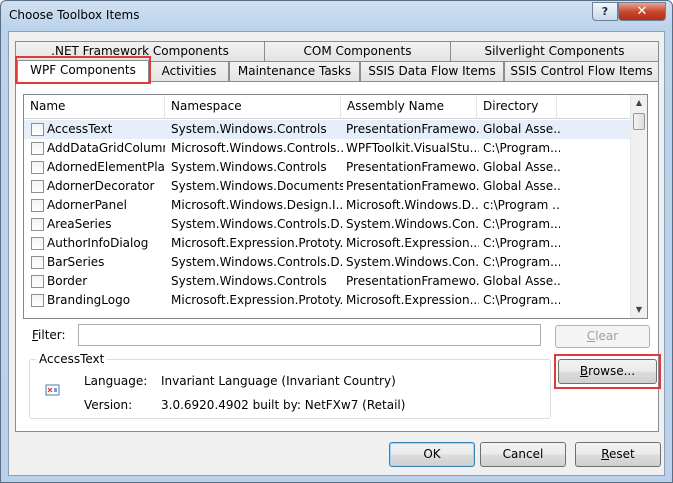  I want to click on cancel-button: Cancel, so click(523, 454).